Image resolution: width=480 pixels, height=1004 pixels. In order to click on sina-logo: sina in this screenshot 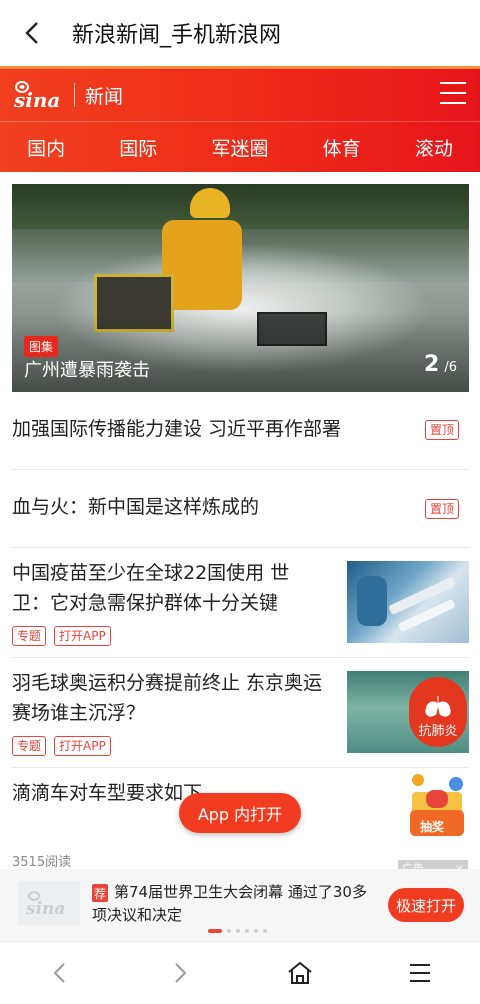, I will do `click(38, 95)`.